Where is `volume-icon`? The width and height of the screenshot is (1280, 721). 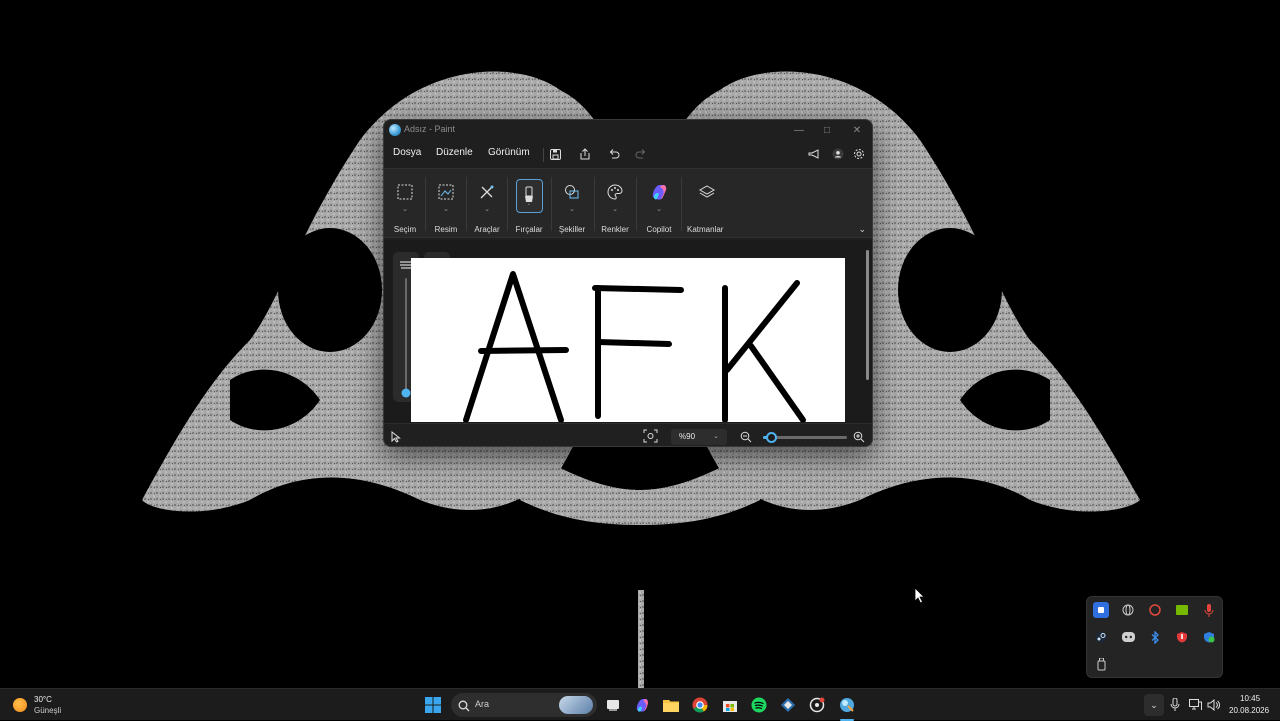 volume-icon is located at coordinates (1213, 707).